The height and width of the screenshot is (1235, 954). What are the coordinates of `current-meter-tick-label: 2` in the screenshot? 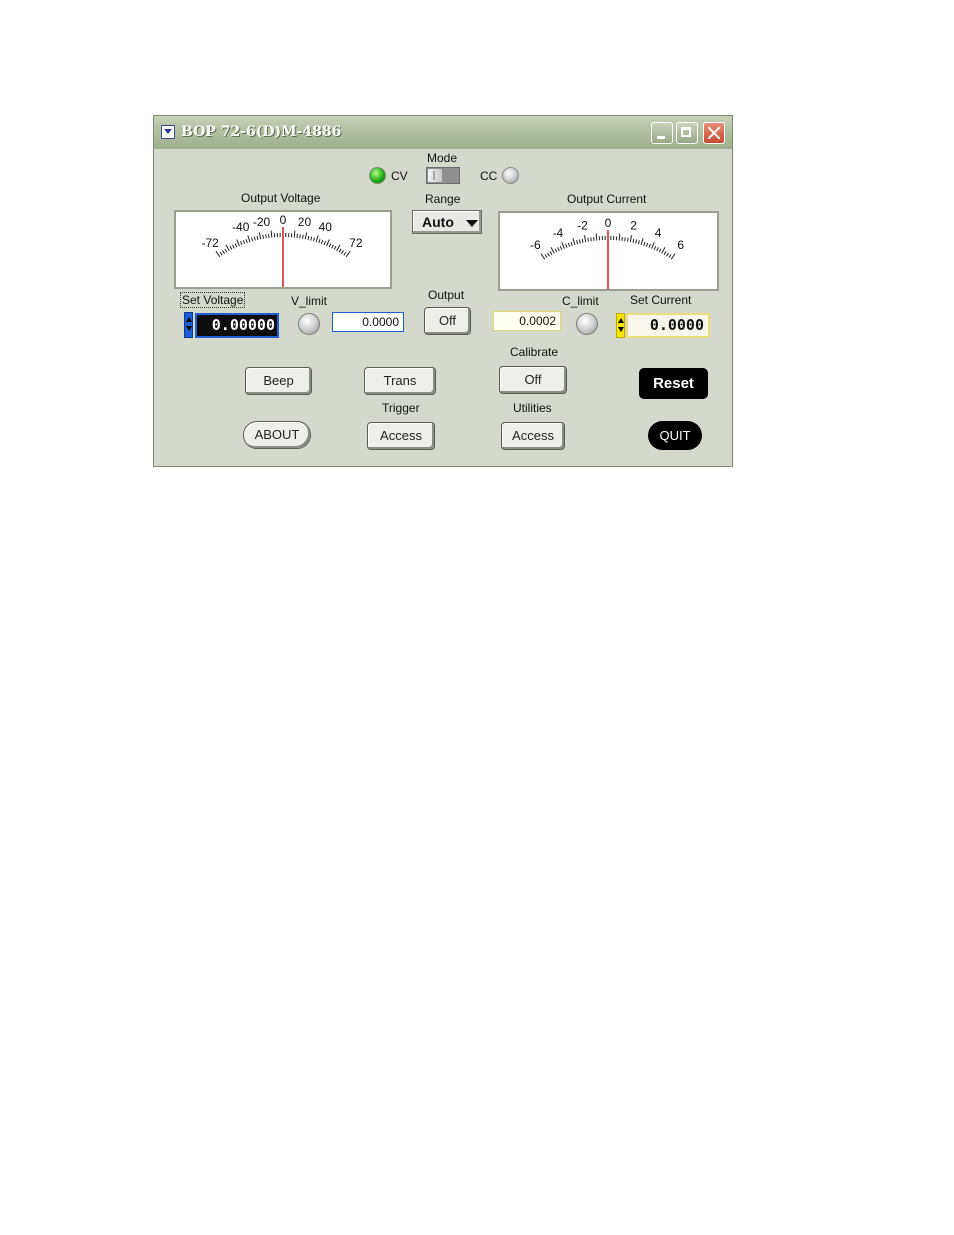 It's located at (633, 226).